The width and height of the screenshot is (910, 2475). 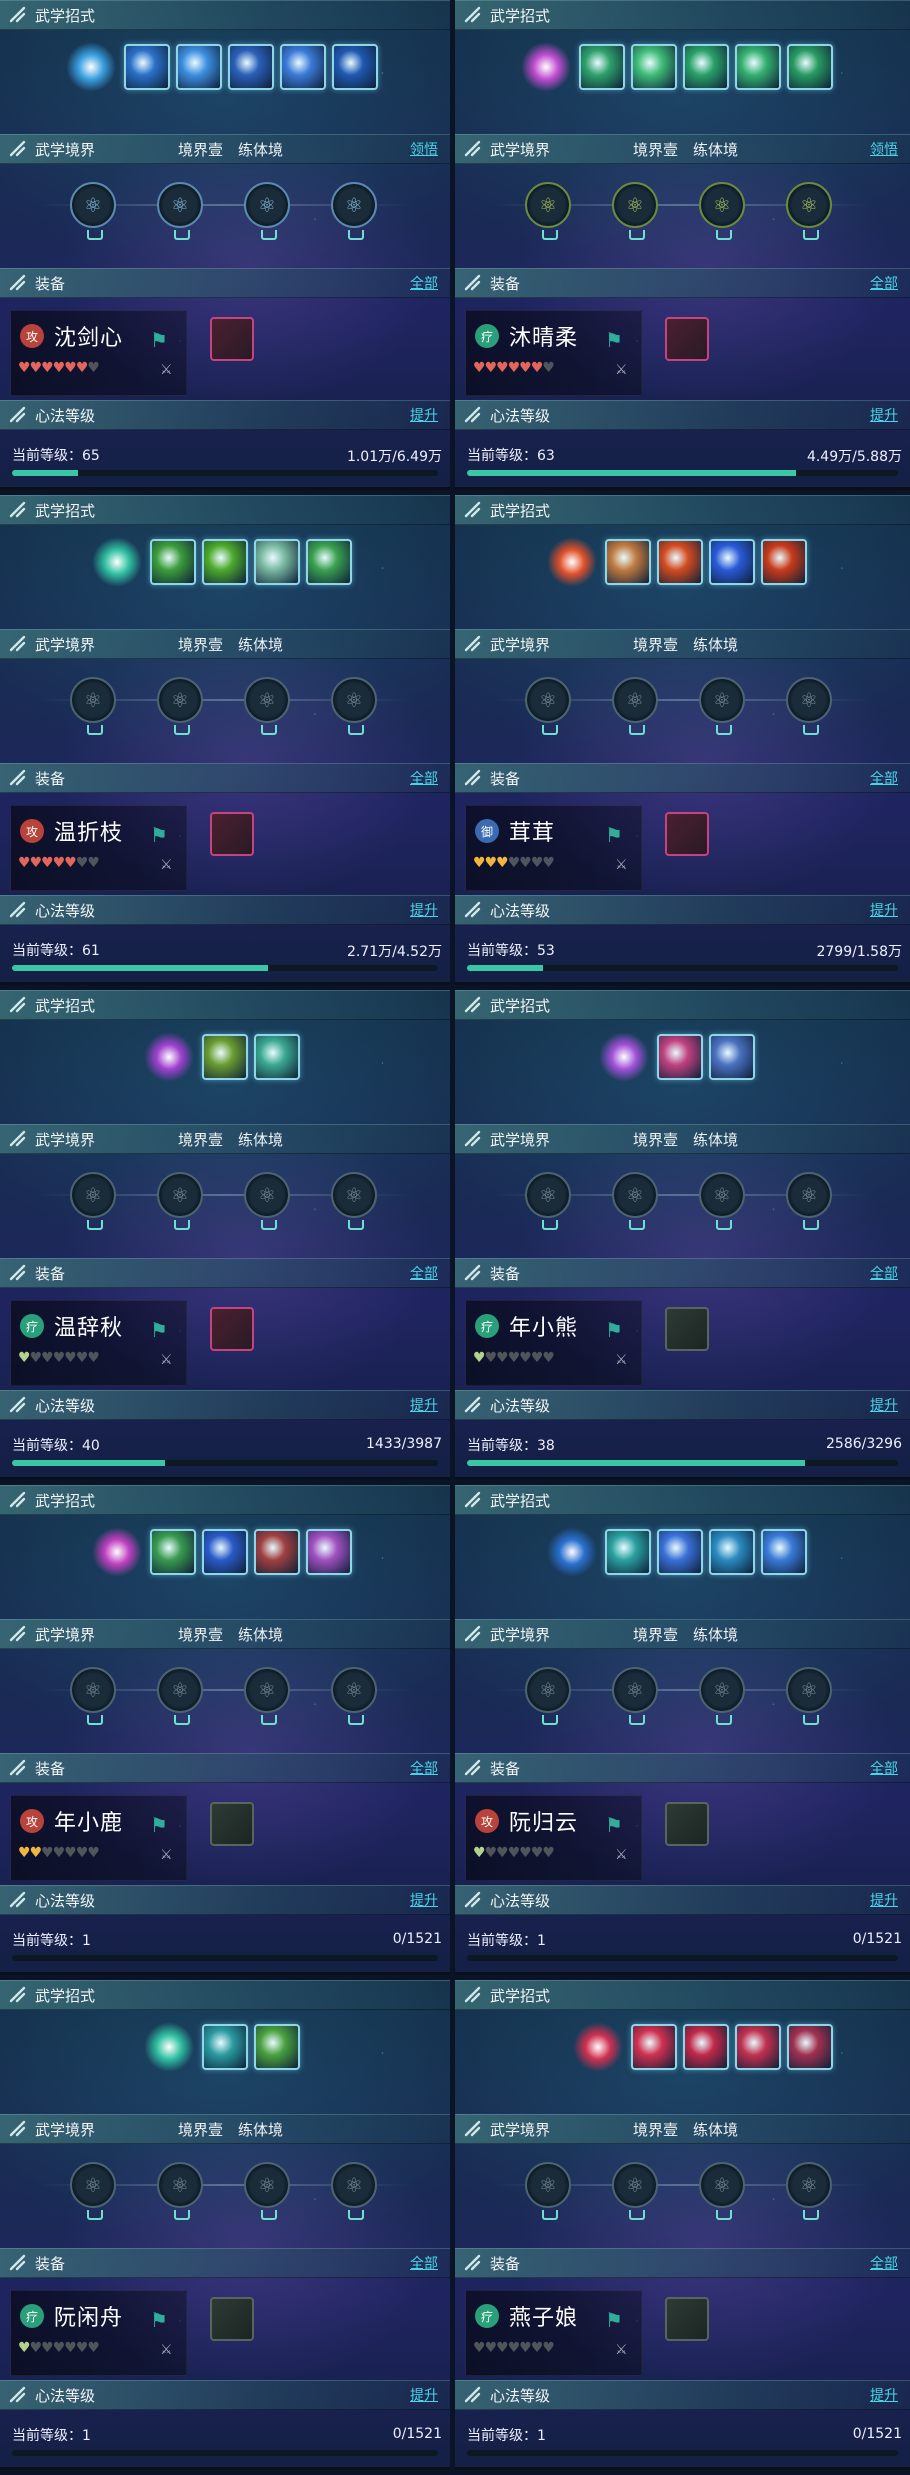 What do you see at coordinates (553, 353) in the screenshot?
I see `character-box: 疗沐晴柔 ♥♥♥♥♥♥♥ ⚑ ⚔` at bounding box center [553, 353].